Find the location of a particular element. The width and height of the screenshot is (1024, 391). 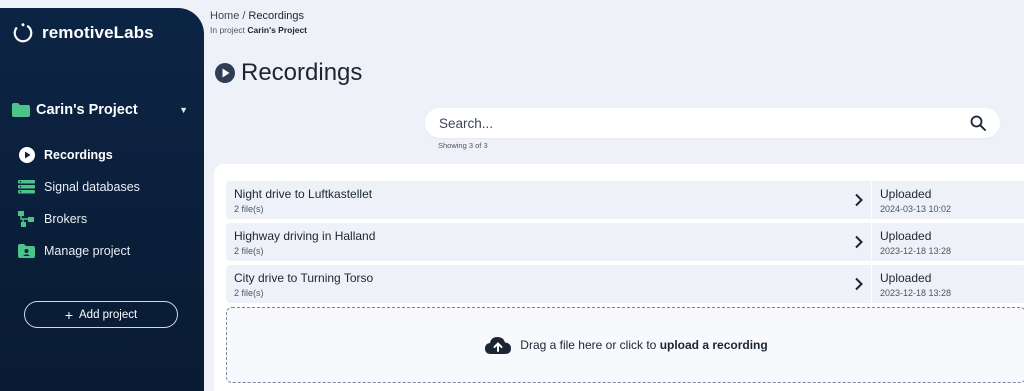

cloud-upload-icon is located at coordinates (498, 345).